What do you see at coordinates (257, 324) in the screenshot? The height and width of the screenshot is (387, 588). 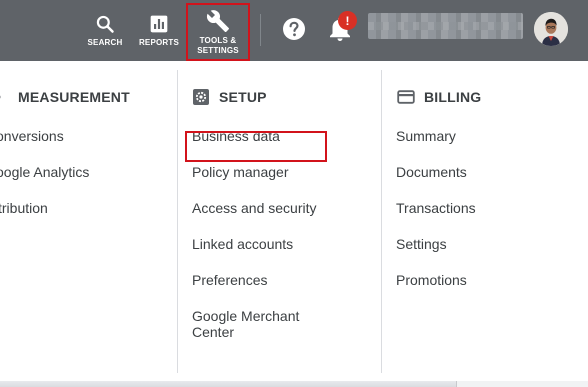 I see `menu-item-google-merchant-center: Google Merchant Center` at bounding box center [257, 324].